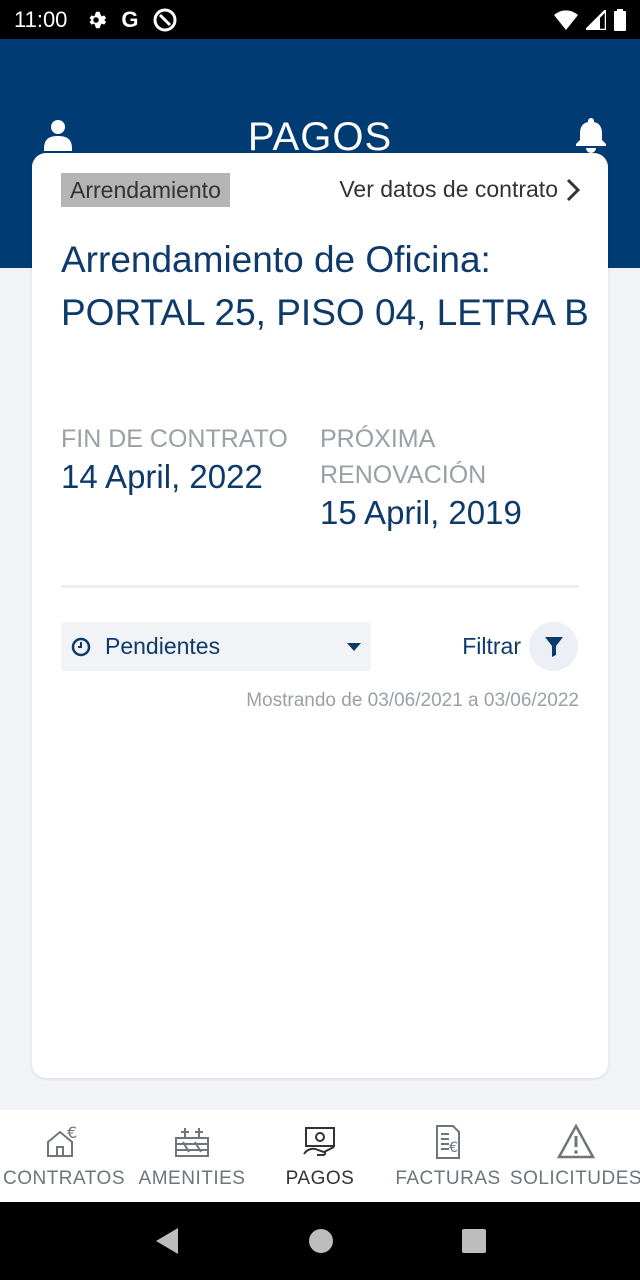 This screenshot has width=640, height=1280. What do you see at coordinates (448, 189) in the screenshot?
I see `view-contract-label: Ver datos de contrato` at bounding box center [448, 189].